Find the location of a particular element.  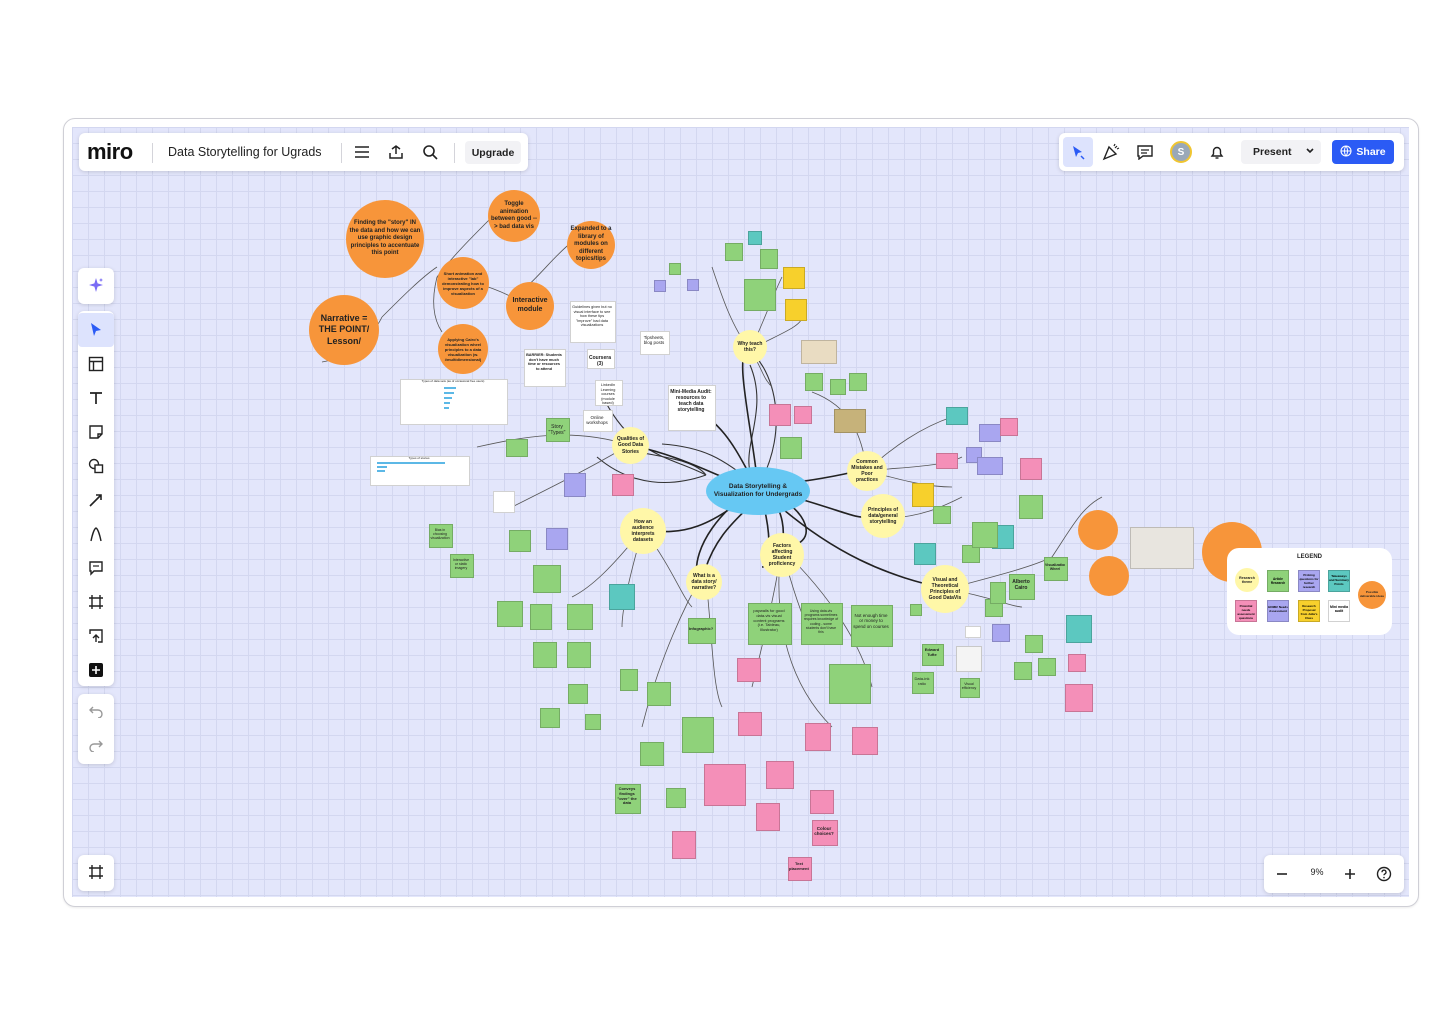

notifications-icon is located at coordinates (1217, 152).